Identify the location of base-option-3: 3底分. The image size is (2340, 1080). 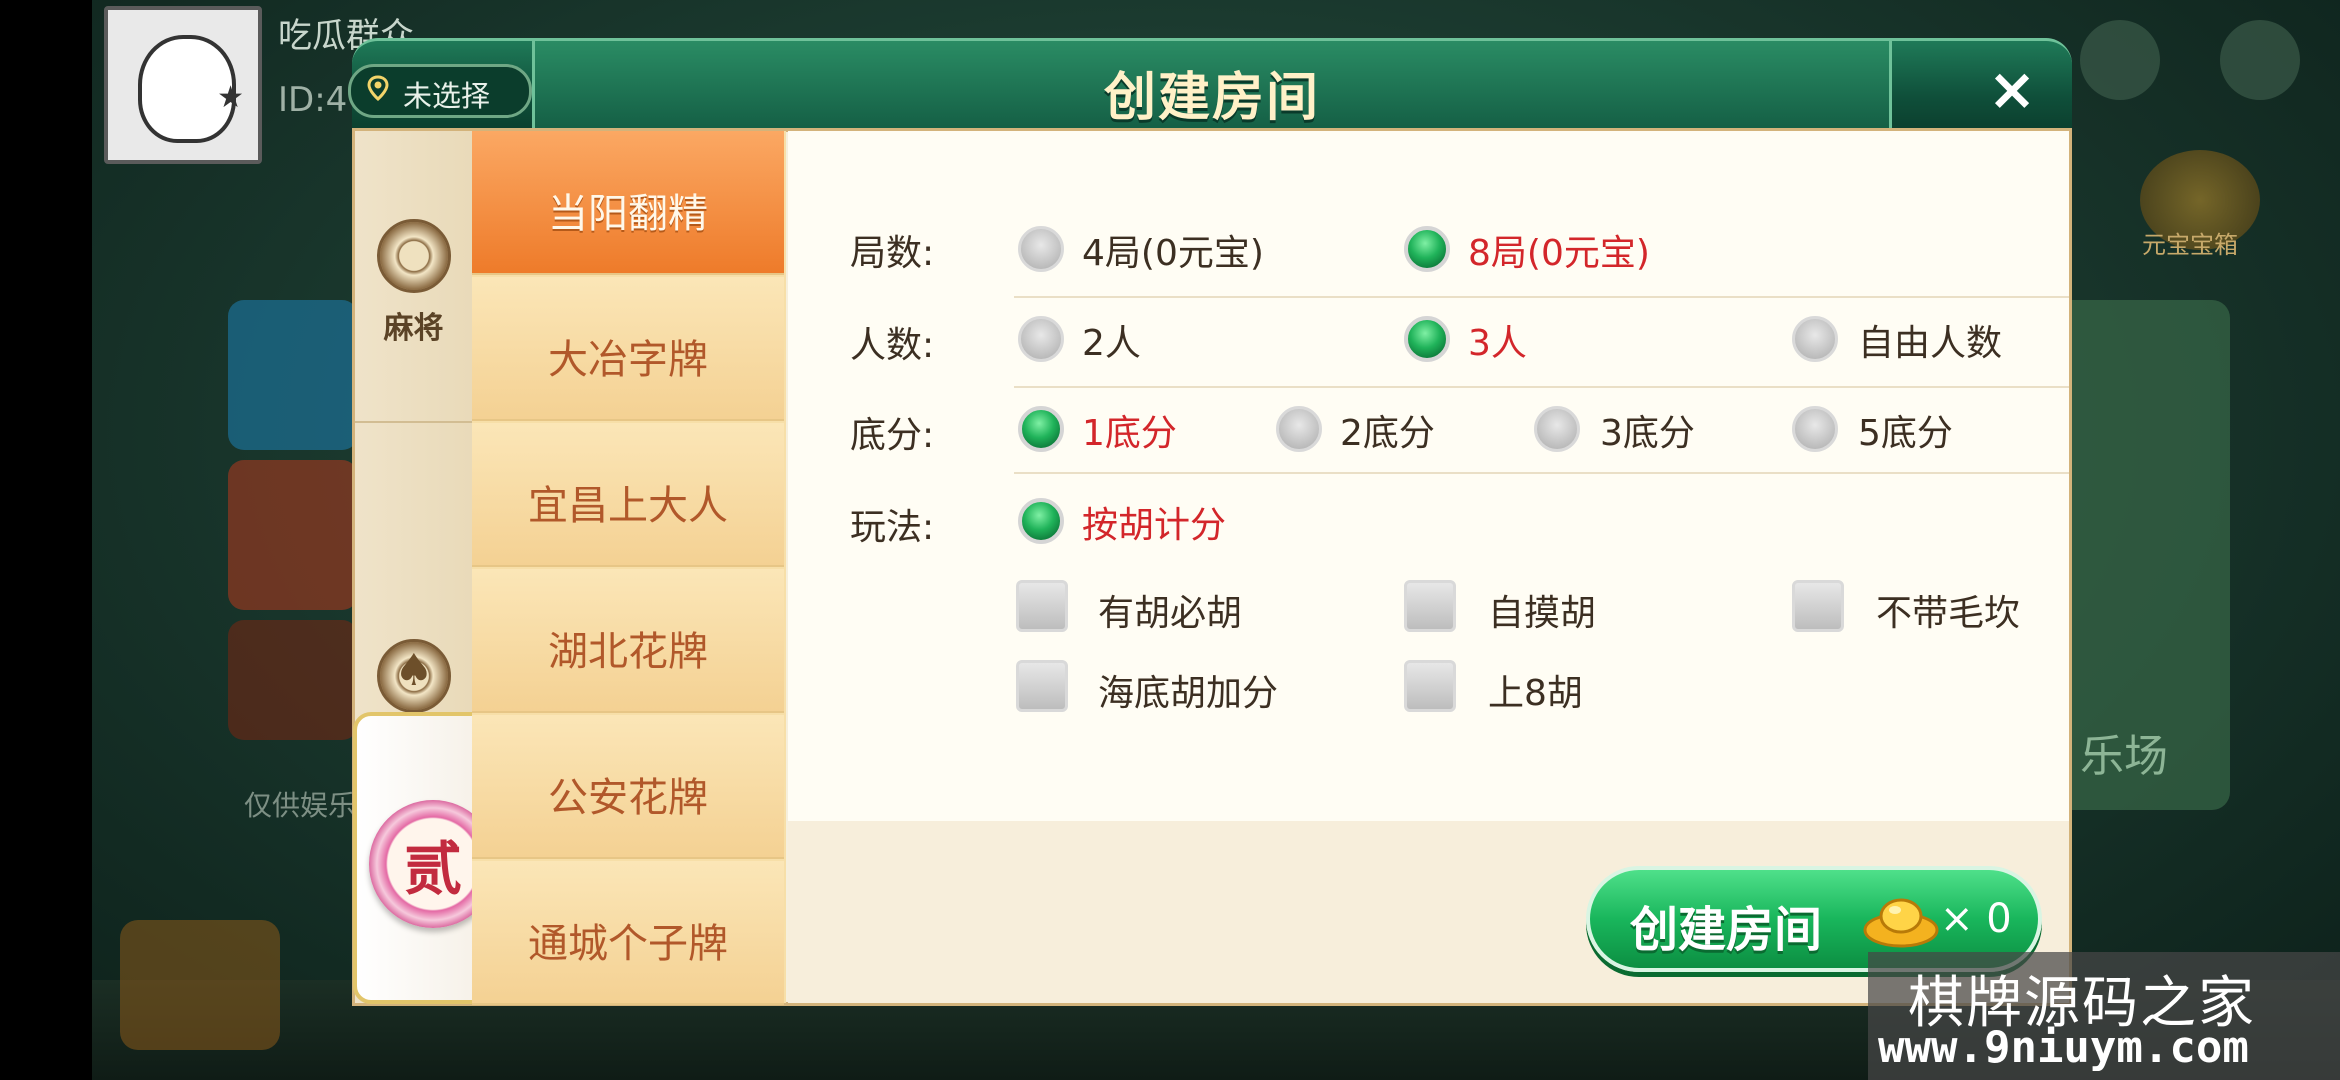
(1647, 433).